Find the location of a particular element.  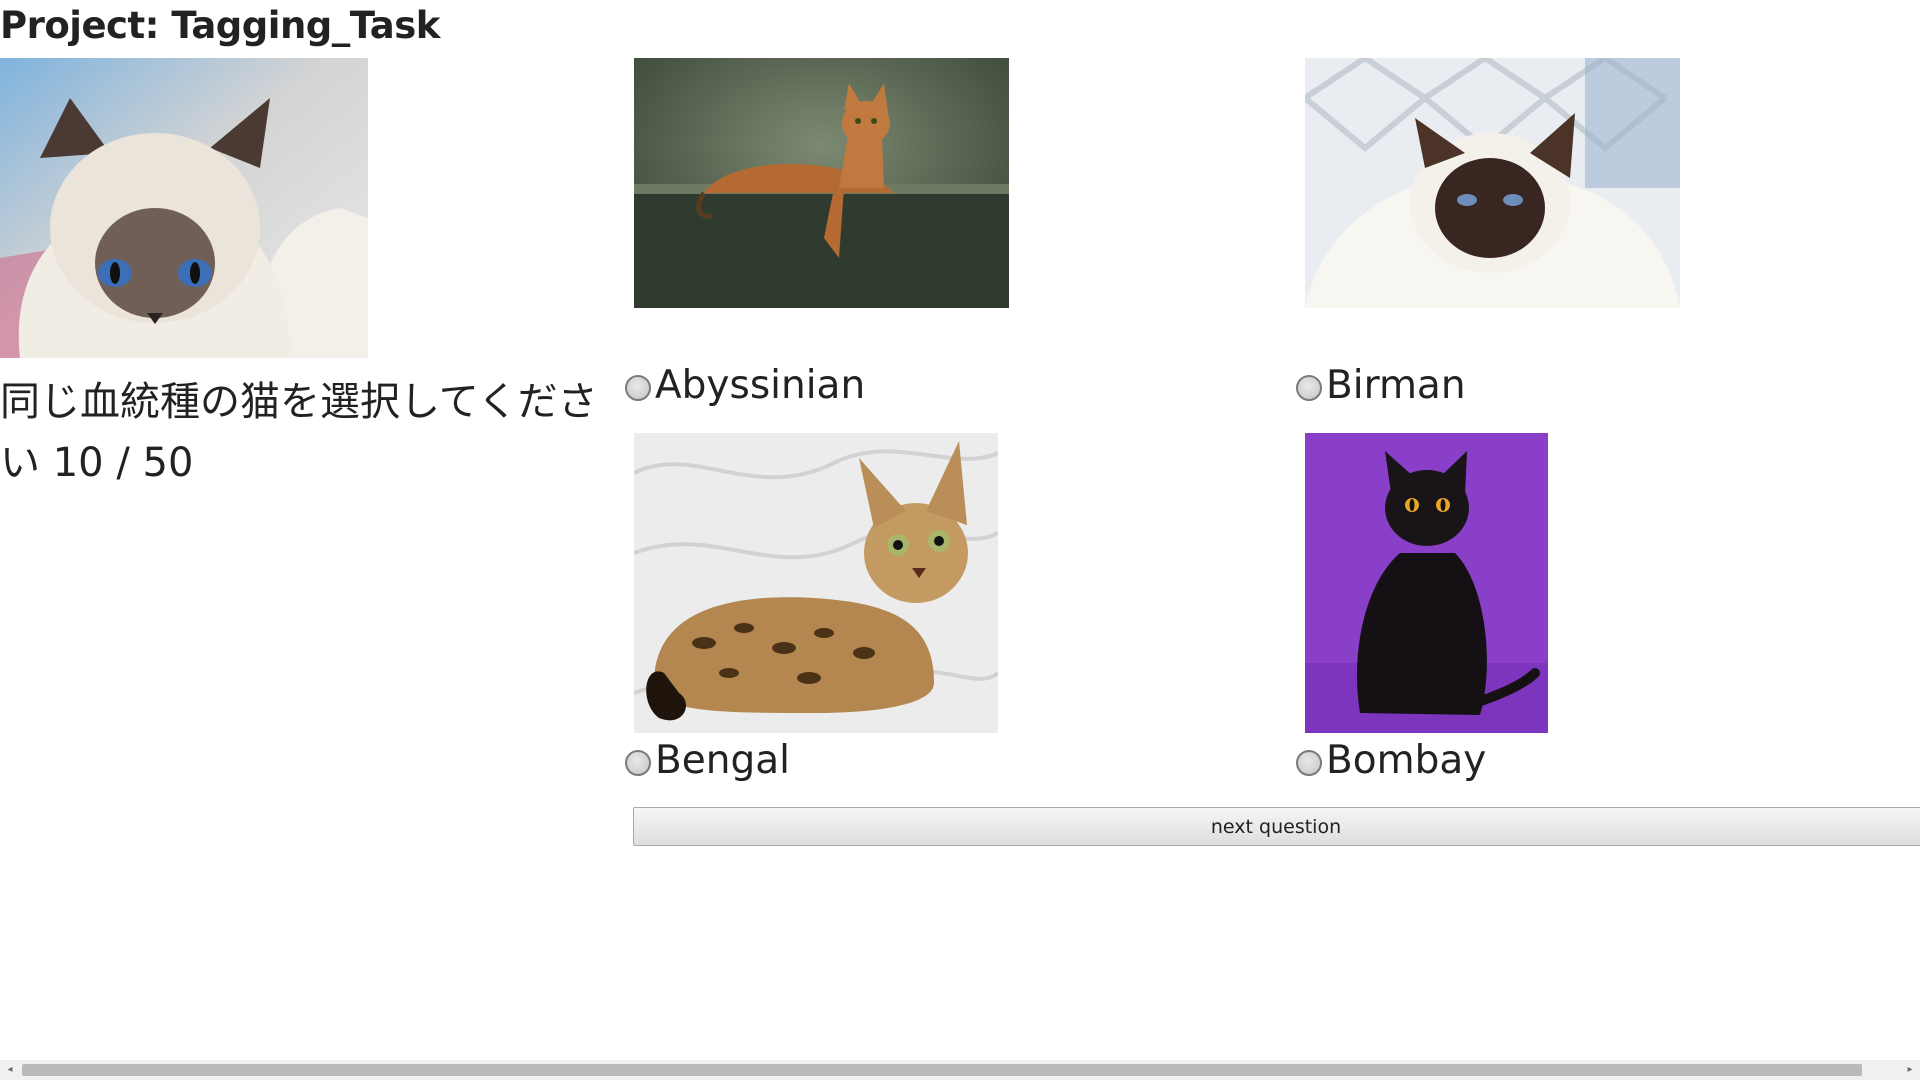

option-label-abyssinian: Abyssinian is located at coordinates (760, 385).